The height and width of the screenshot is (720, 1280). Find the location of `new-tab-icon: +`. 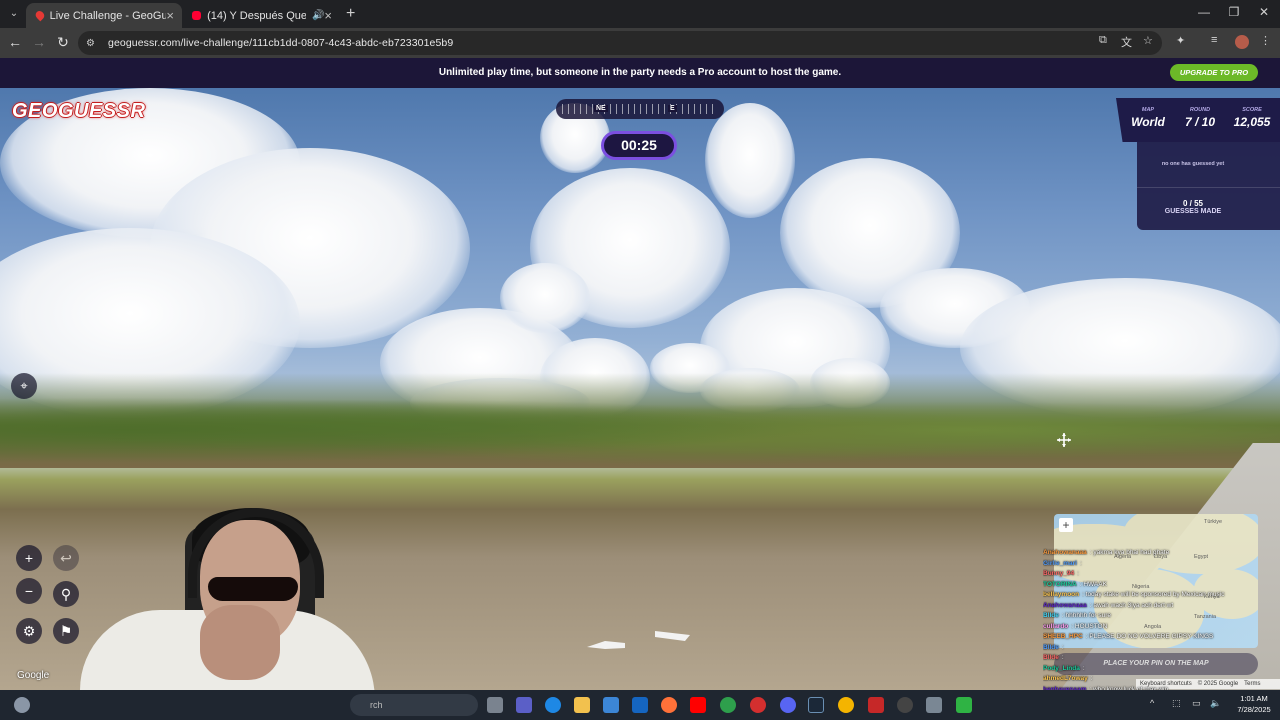

new-tab-icon: + is located at coordinates (350, 14).